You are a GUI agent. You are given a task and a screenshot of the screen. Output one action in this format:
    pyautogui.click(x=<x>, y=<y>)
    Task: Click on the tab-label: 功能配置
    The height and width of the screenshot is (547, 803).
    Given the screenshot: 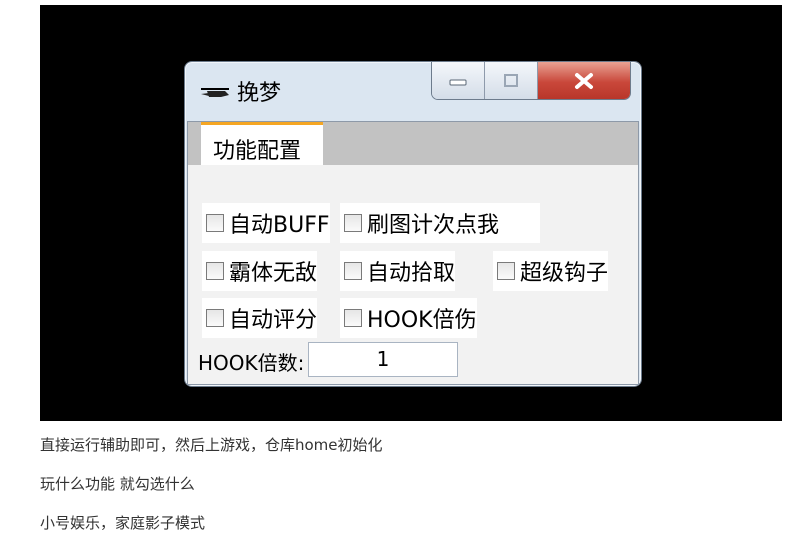 What is the action you would take?
    pyautogui.click(x=257, y=151)
    